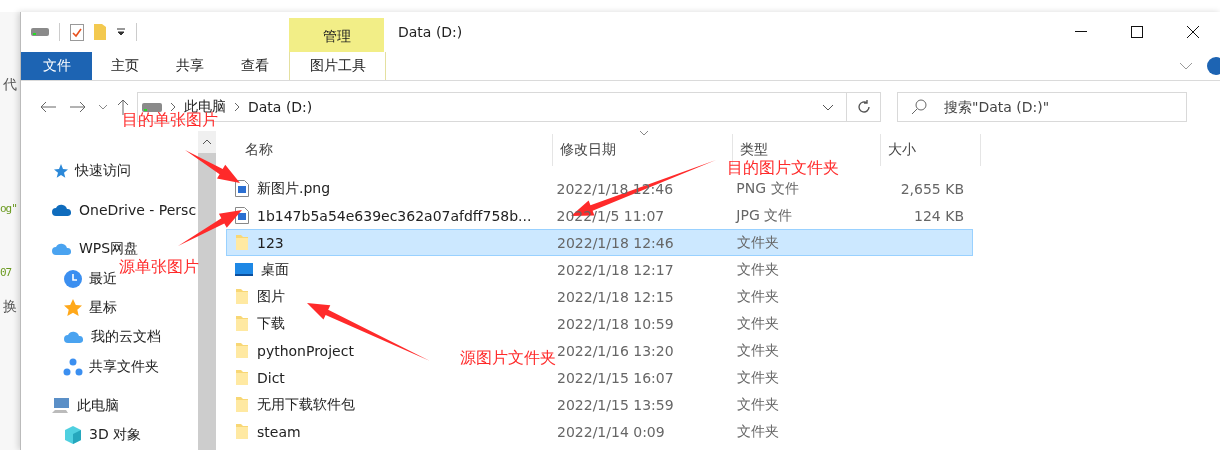 Image resolution: width=1220 pixels, height=450 pixels. What do you see at coordinates (212, 166) in the screenshot?
I see `arrow` at bounding box center [212, 166].